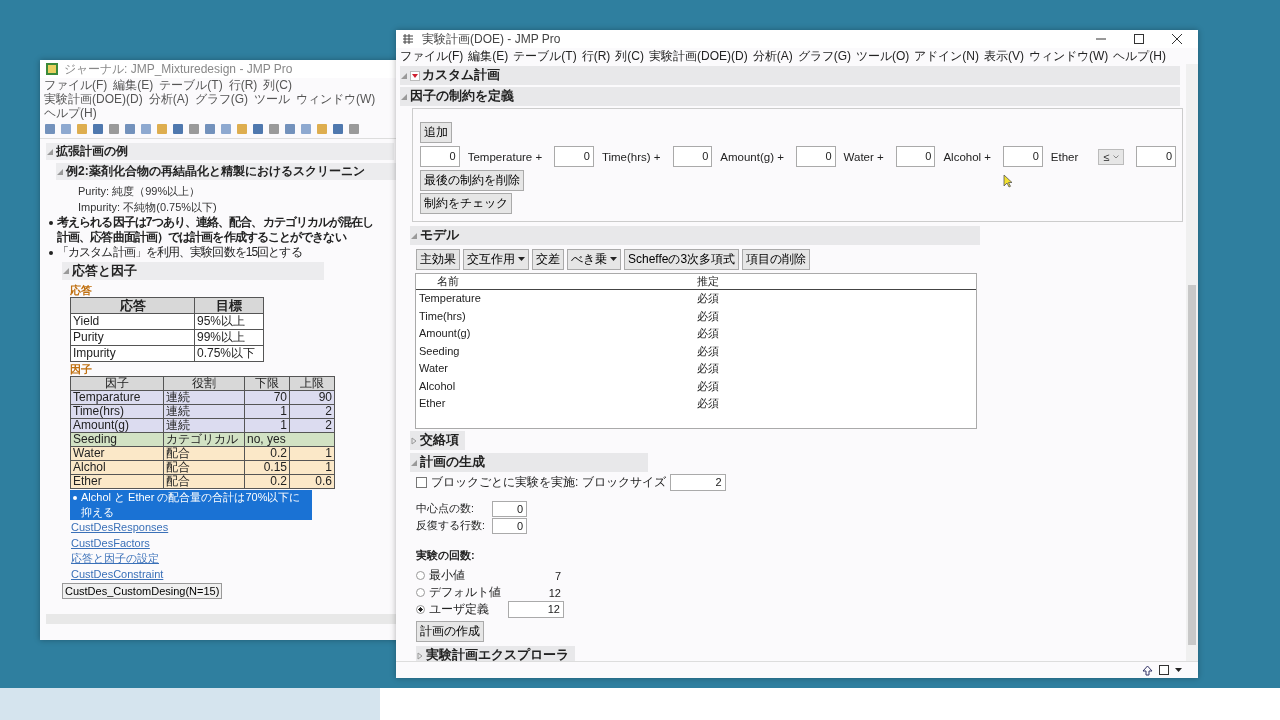 This screenshot has width=1280, height=720. What do you see at coordinates (776, 259) in the screenshot?
I see `model-button: 項目の削除` at bounding box center [776, 259].